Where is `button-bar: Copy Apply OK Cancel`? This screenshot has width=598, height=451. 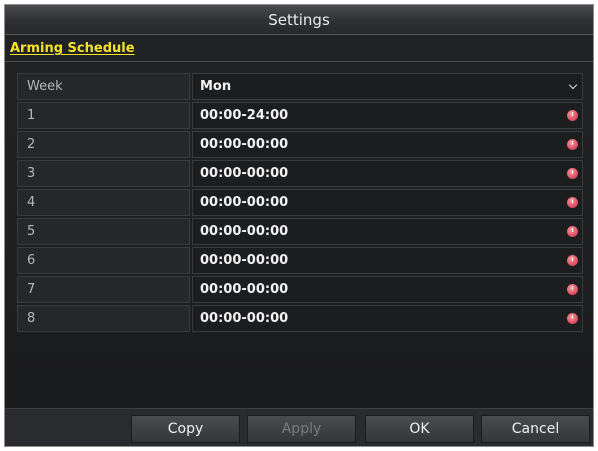
button-bar: Copy Apply OK Cancel is located at coordinates (299, 427).